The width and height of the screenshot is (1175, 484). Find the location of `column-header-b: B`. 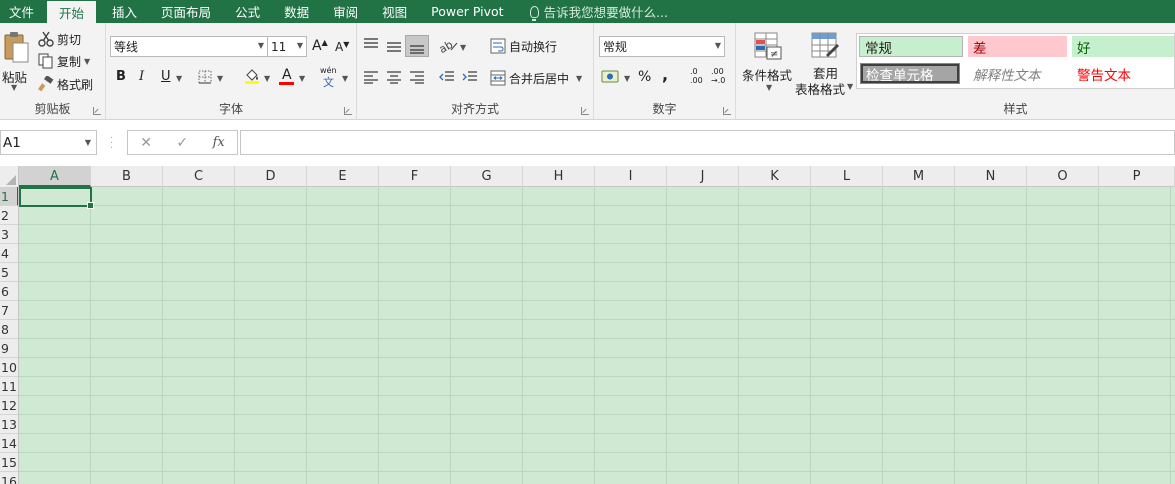

column-header-b: B is located at coordinates (127, 176).